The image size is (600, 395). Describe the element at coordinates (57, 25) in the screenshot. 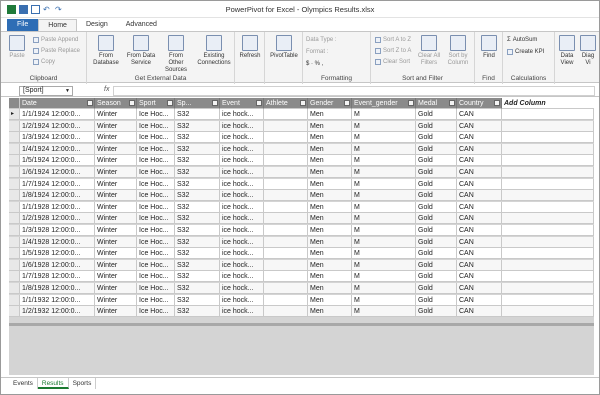

I see `tab-home: Home` at that location.